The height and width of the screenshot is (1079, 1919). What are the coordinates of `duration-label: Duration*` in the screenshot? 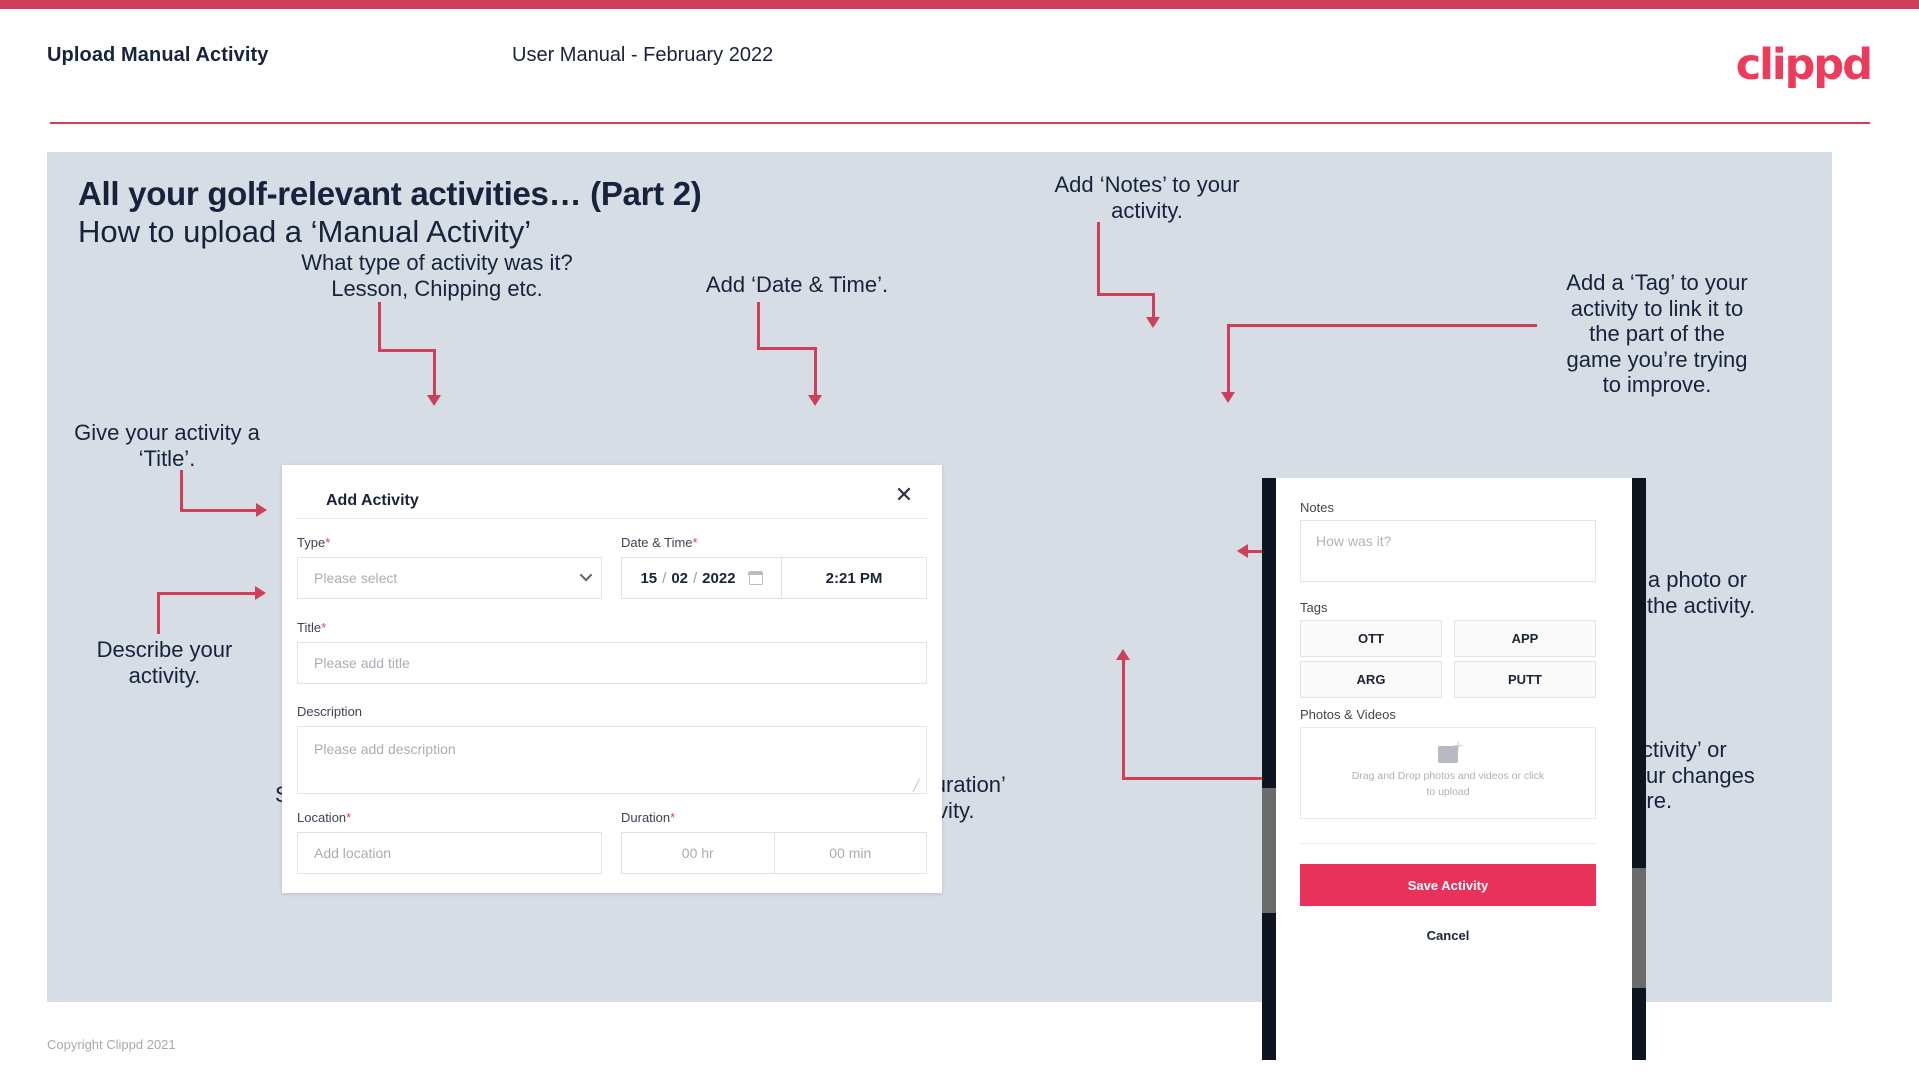 It's located at (648, 817).